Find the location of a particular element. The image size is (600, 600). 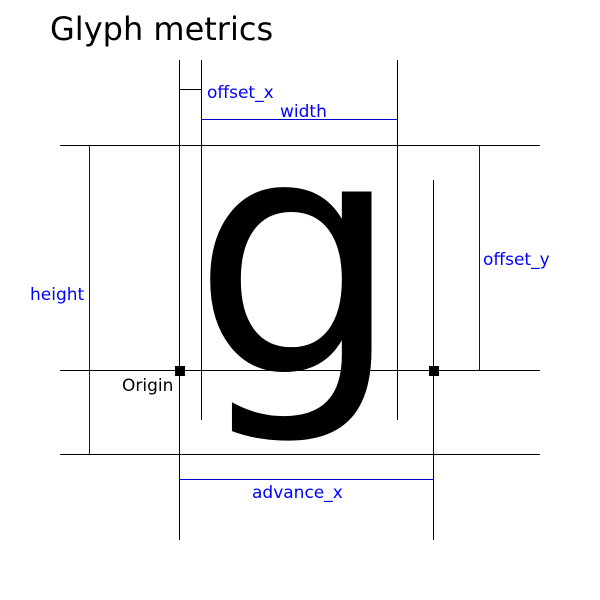

advance-x-label: advance_x is located at coordinates (297, 493).